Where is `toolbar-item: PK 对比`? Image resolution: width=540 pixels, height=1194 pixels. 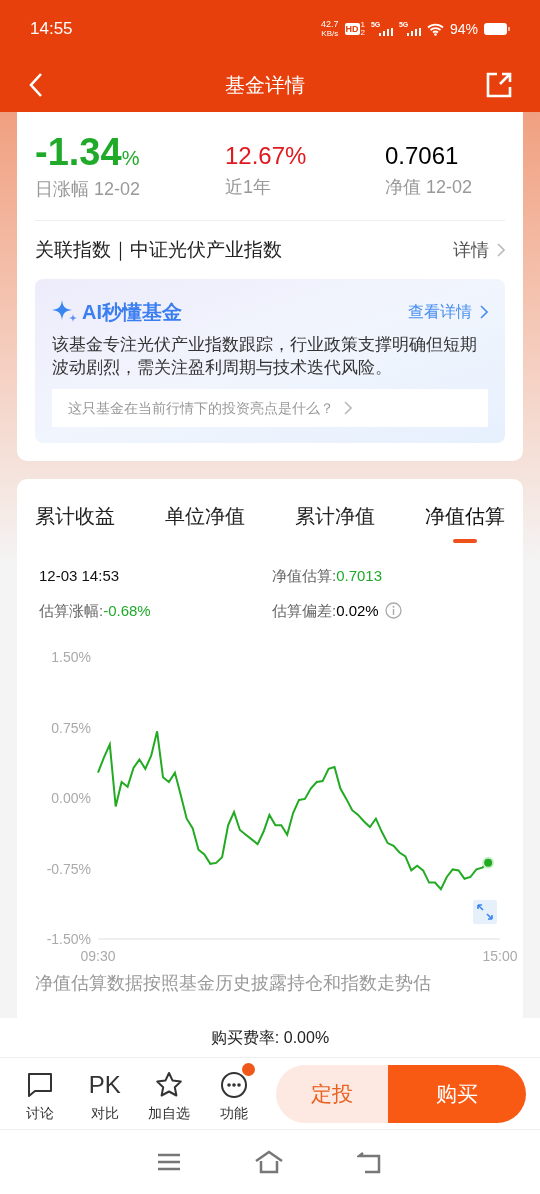
toolbar-item: PK 对比 is located at coordinates (104, 1093).